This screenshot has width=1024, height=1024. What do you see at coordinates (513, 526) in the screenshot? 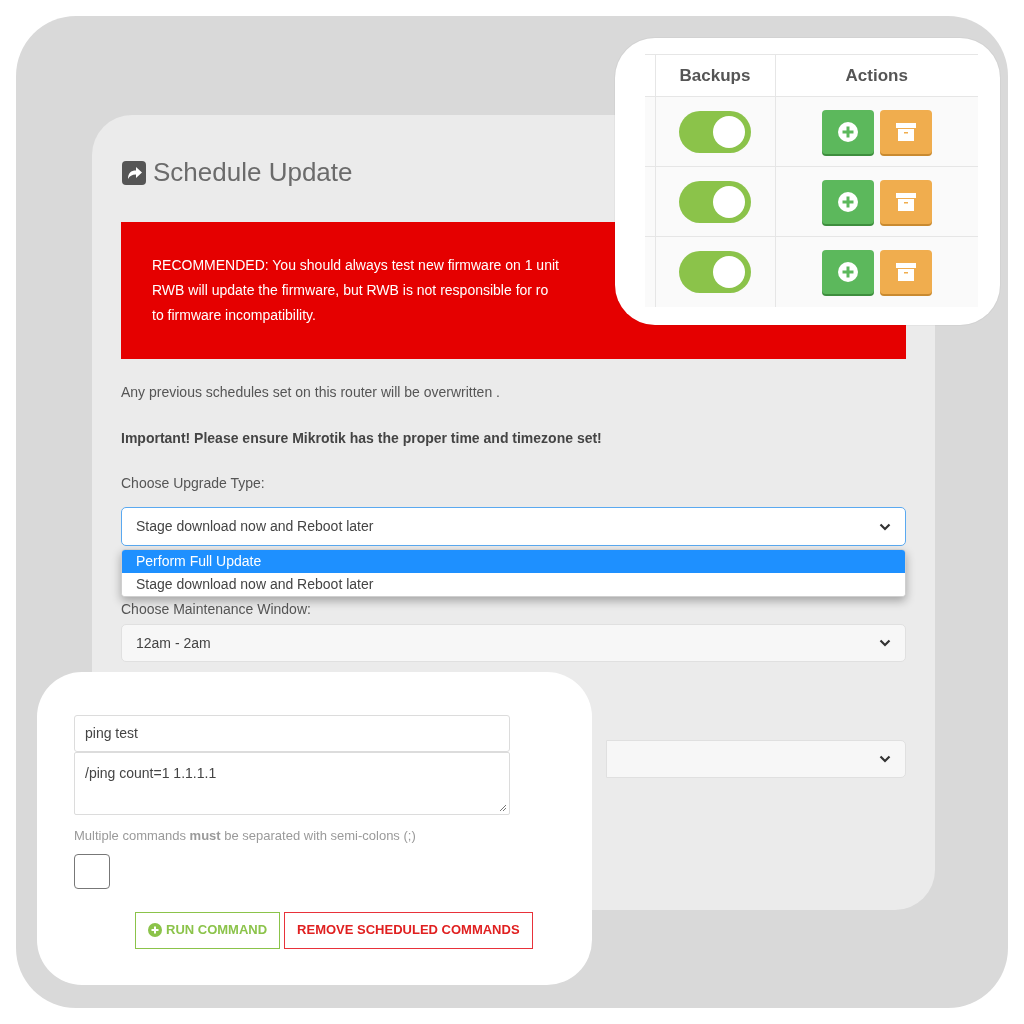
I see `upgrade-type-select: Stage download now and Reboot later` at bounding box center [513, 526].